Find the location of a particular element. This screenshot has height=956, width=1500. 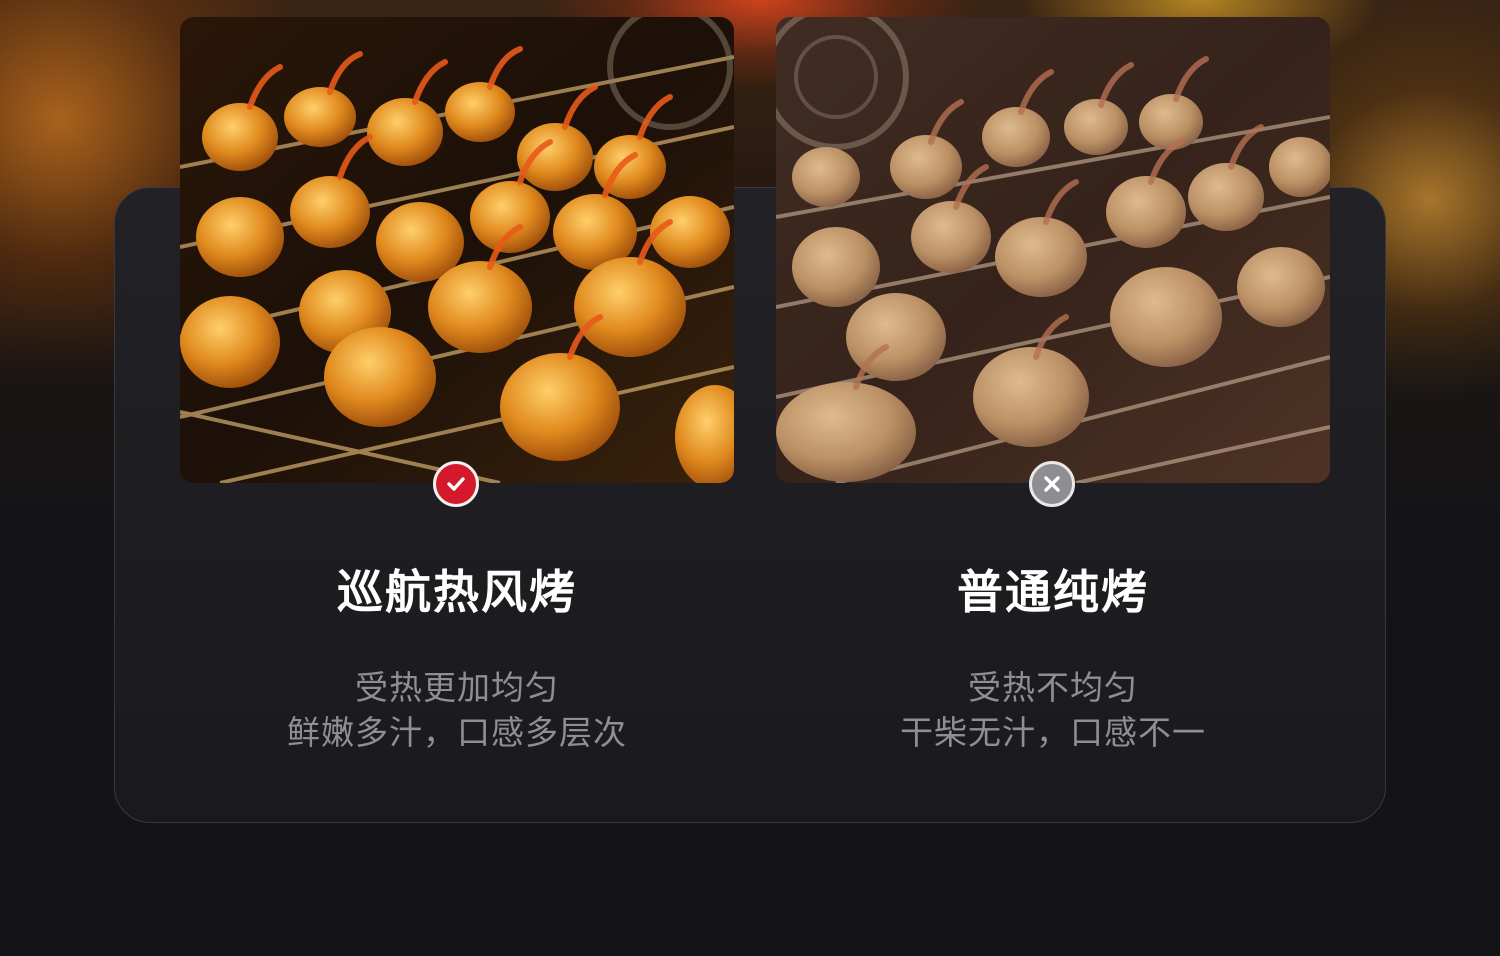

left-desc-line1: 受热更加均匀 is located at coordinates (457, 687).